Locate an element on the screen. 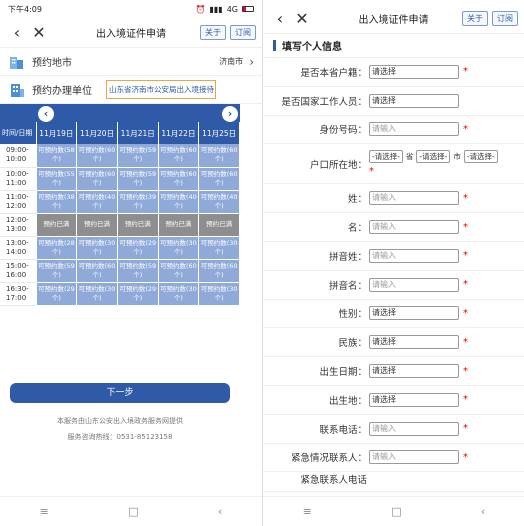 The image size is (524, 526). date-header: 11月20日 is located at coordinates (97, 133).